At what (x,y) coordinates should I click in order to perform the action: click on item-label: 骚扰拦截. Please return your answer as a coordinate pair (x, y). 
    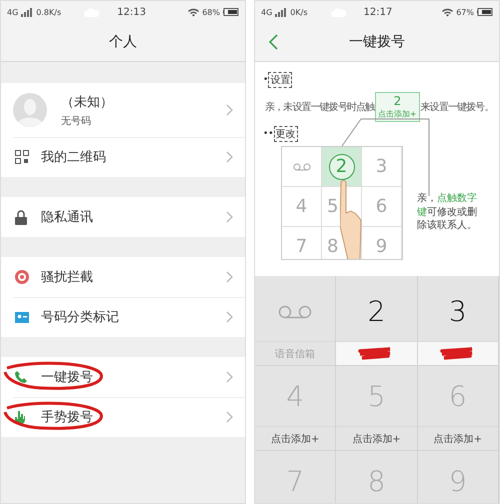
    Looking at the image, I should click on (67, 277).